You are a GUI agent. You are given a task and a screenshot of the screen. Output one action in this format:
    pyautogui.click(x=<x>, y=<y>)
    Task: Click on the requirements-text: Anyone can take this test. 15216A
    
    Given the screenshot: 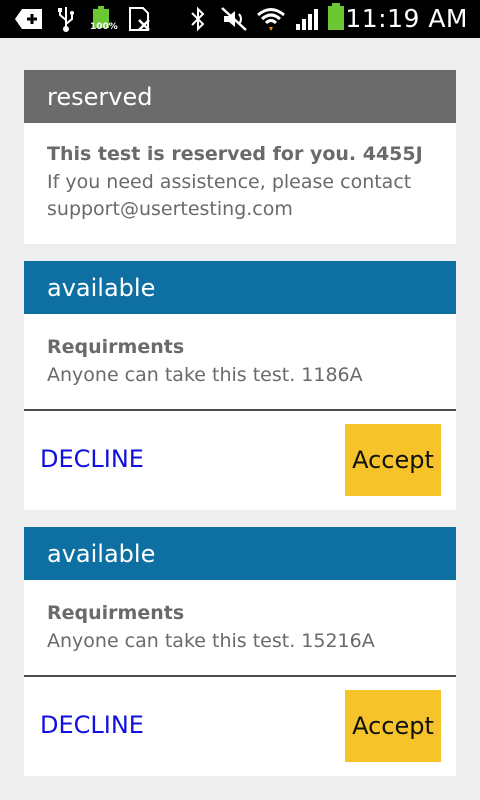 What is the action you would take?
    pyautogui.click(x=211, y=641)
    